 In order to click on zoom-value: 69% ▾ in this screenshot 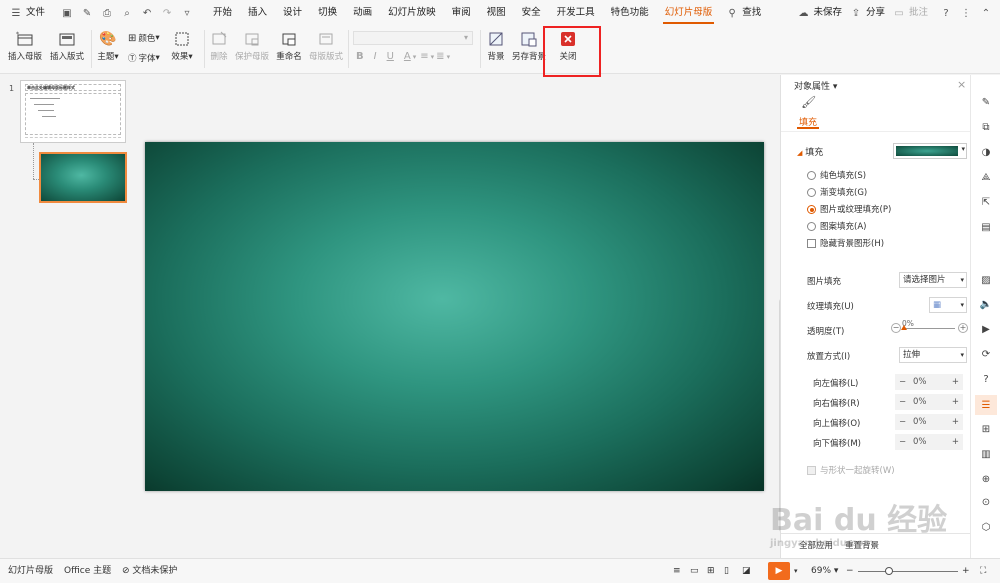, I will do `click(824, 571)`.